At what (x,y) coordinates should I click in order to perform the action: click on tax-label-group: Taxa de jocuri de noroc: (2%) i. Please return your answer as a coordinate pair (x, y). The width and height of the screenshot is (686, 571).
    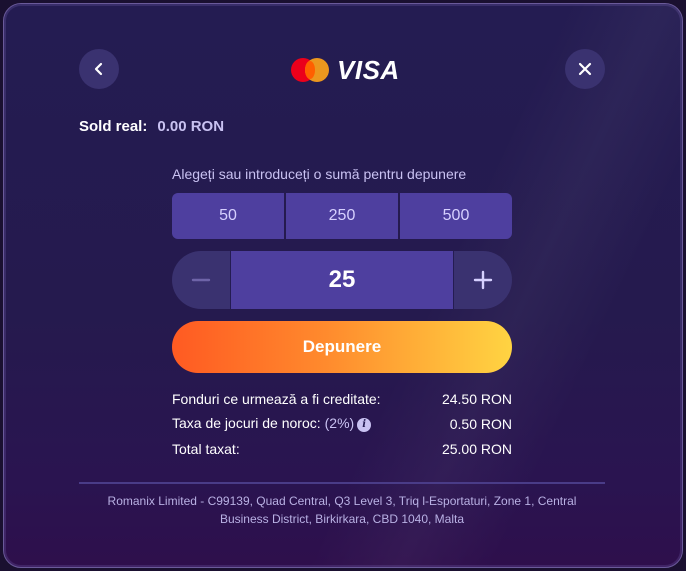
    Looking at the image, I should click on (272, 423).